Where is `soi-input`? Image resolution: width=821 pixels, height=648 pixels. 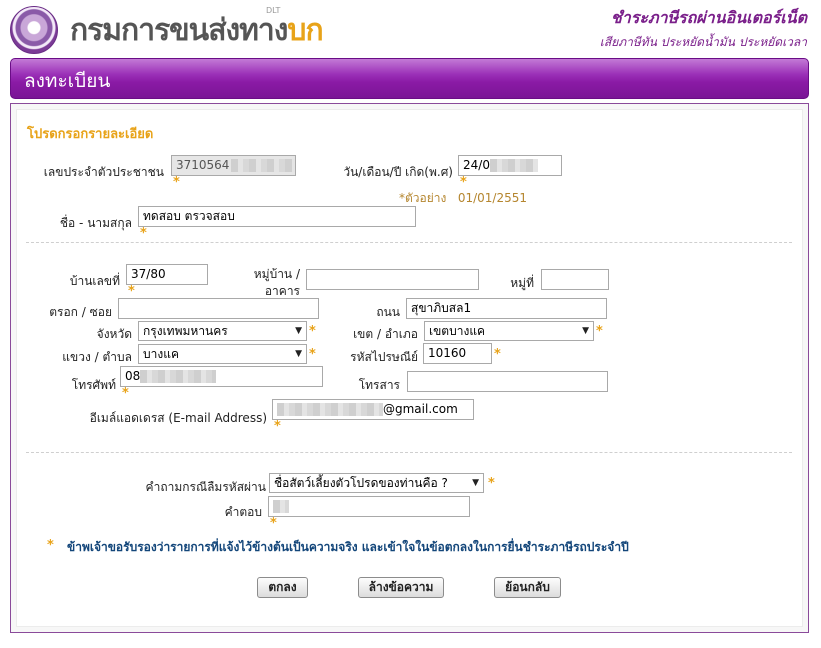 soi-input is located at coordinates (218, 308).